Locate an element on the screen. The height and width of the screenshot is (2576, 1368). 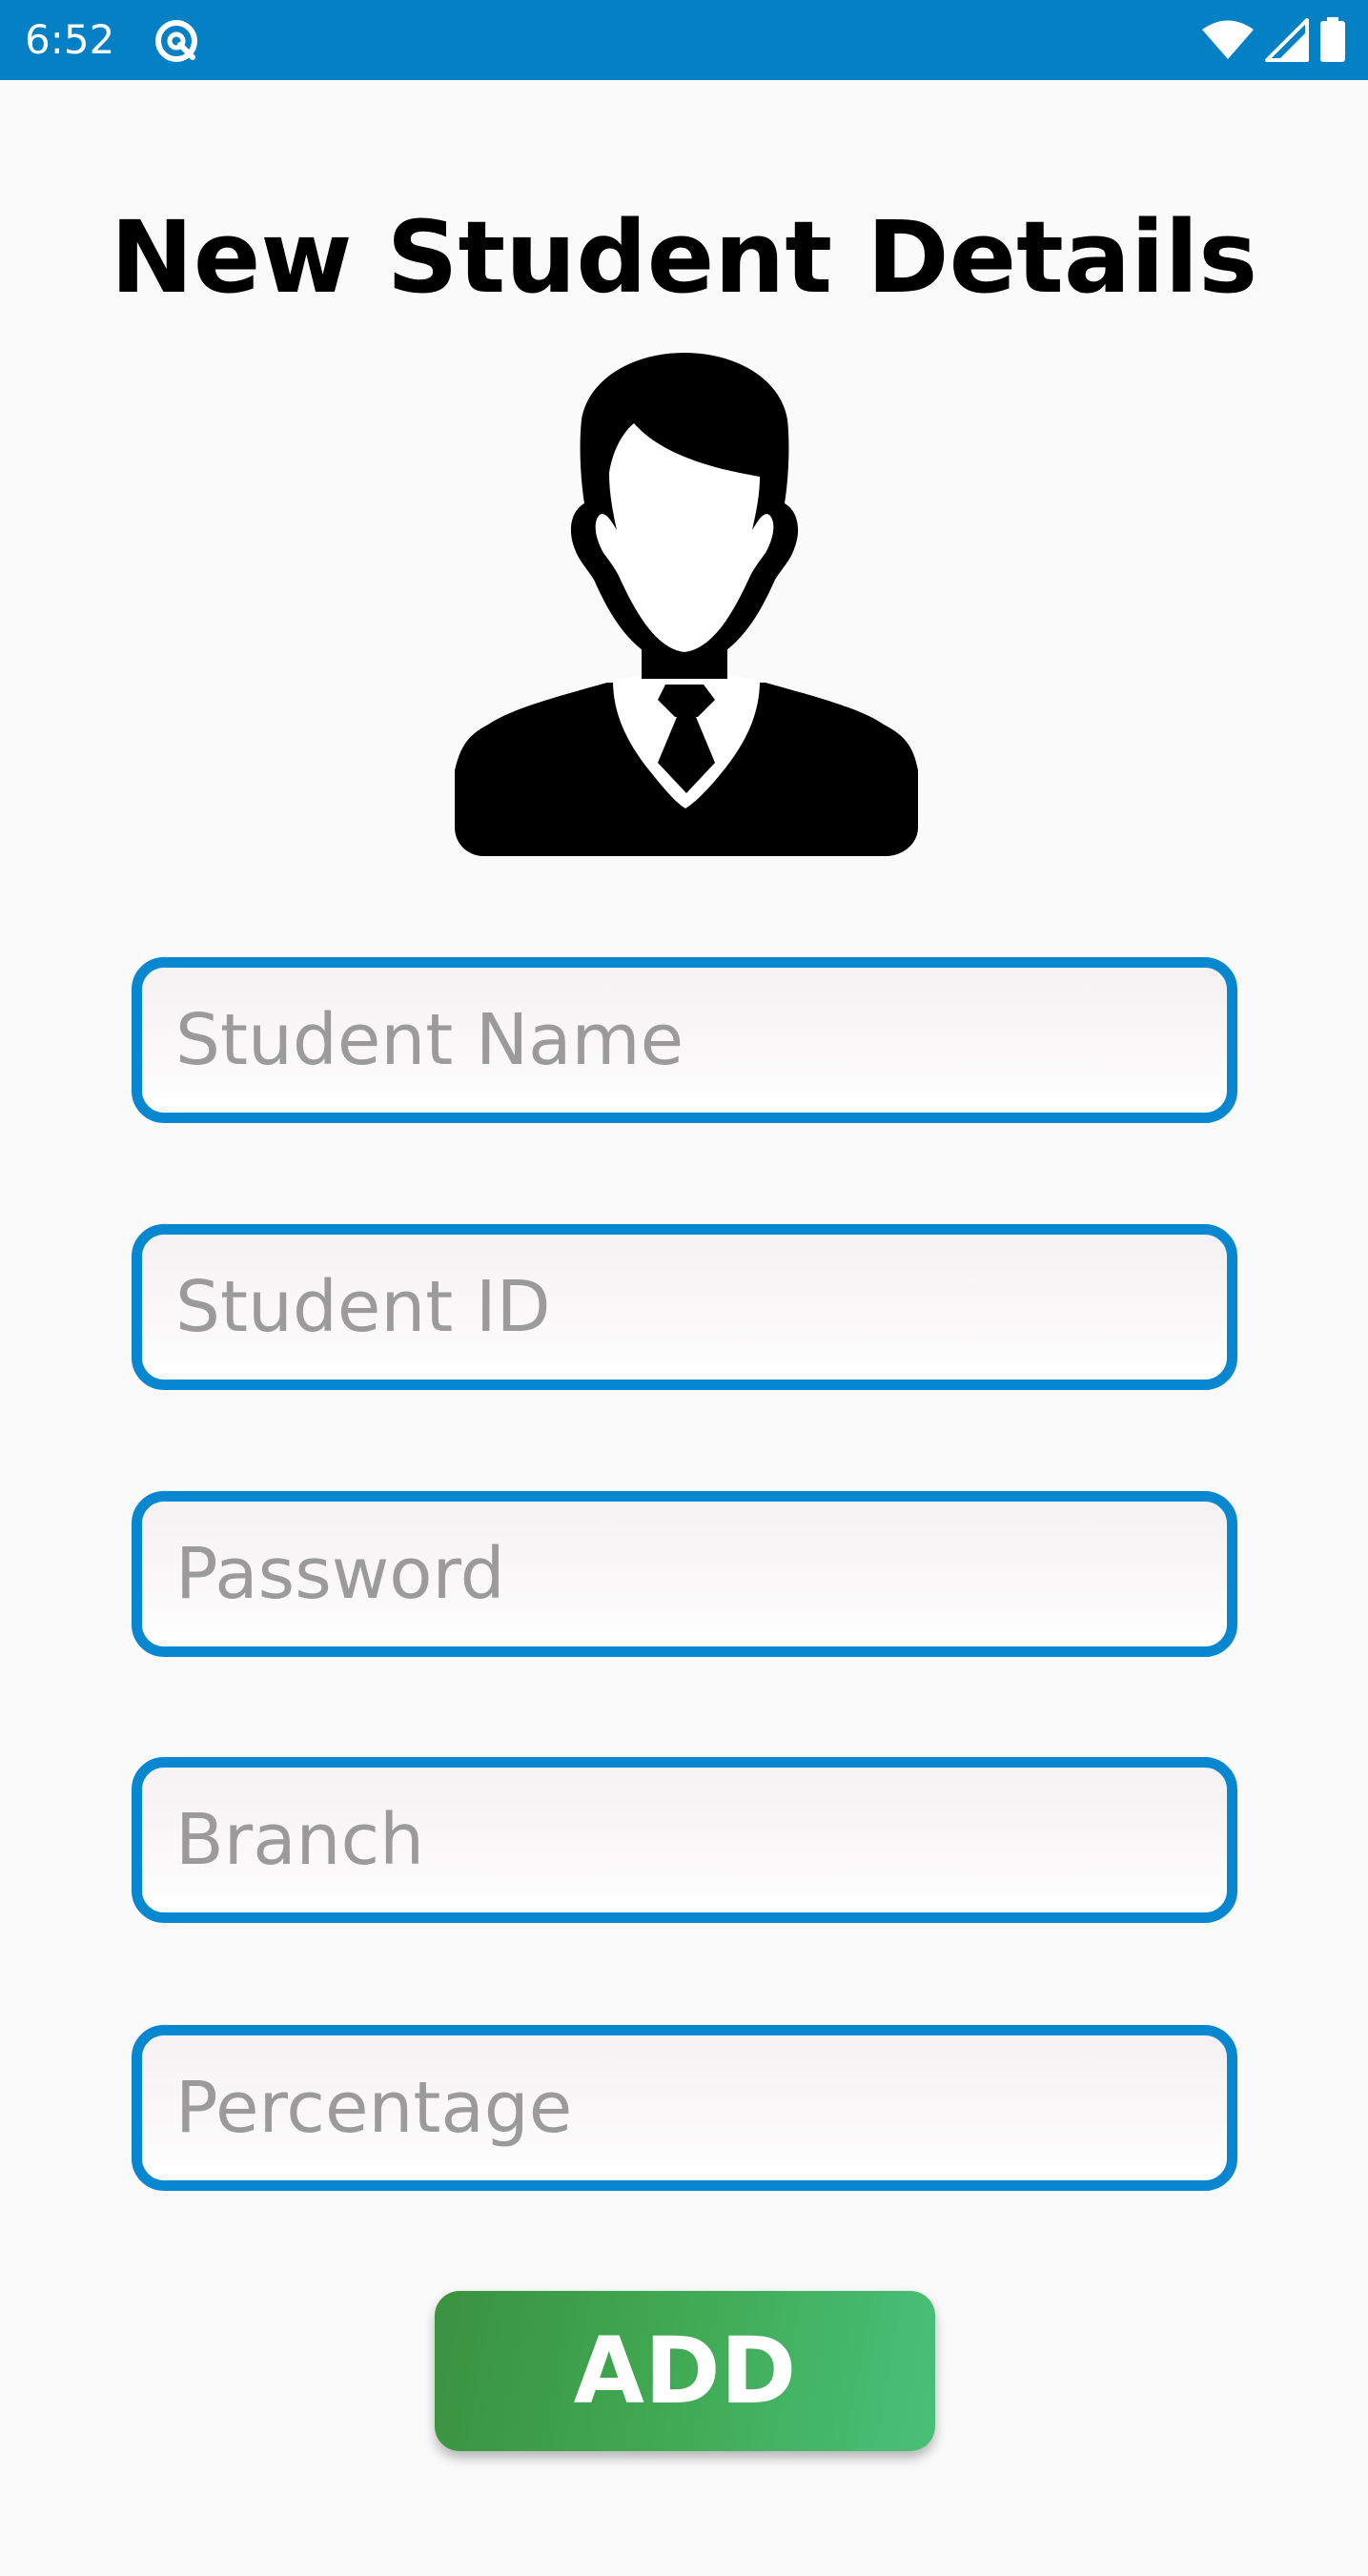
student-name-input is located at coordinates (684, 1040).